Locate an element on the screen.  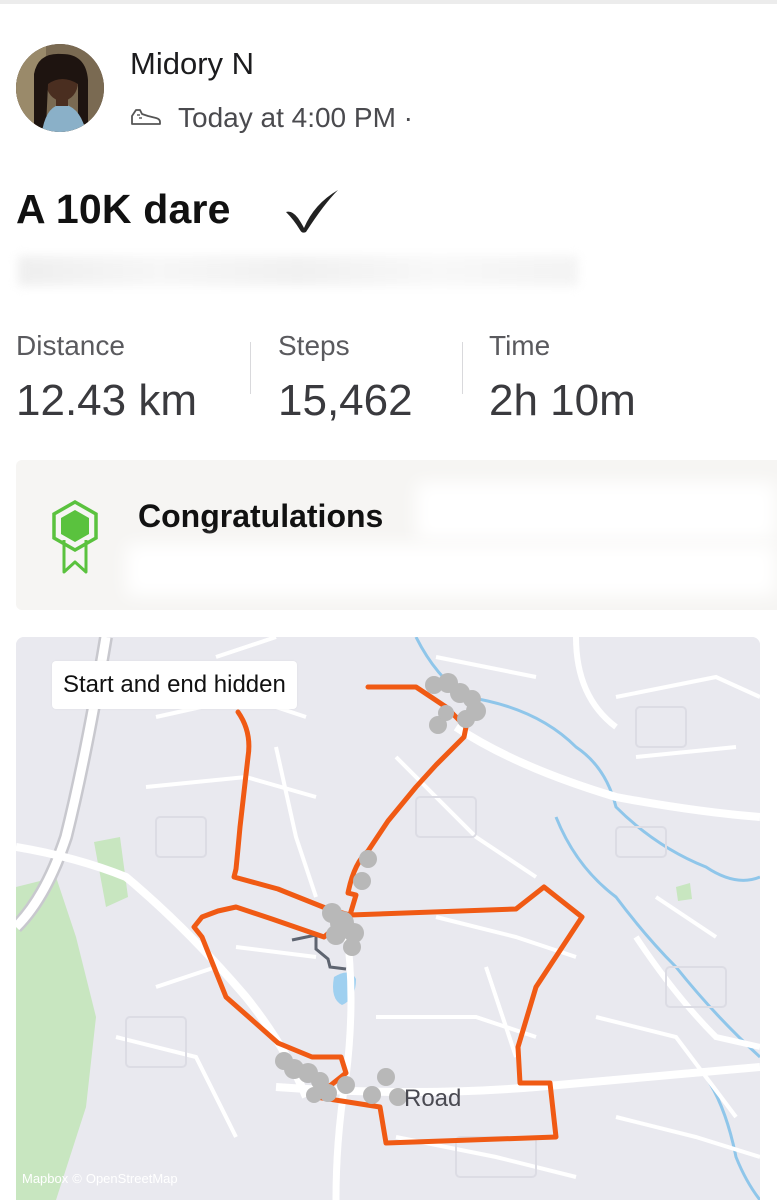
road-label: Road is located at coordinates (433, 1098).